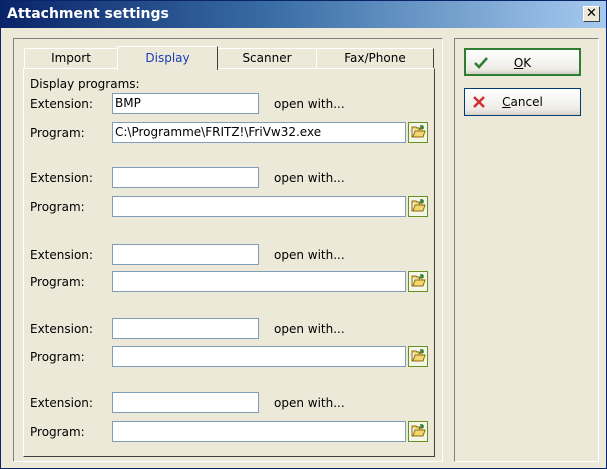 The height and width of the screenshot is (469, 607). I want to click on cancel-button: Cancel, so click(522, 102).